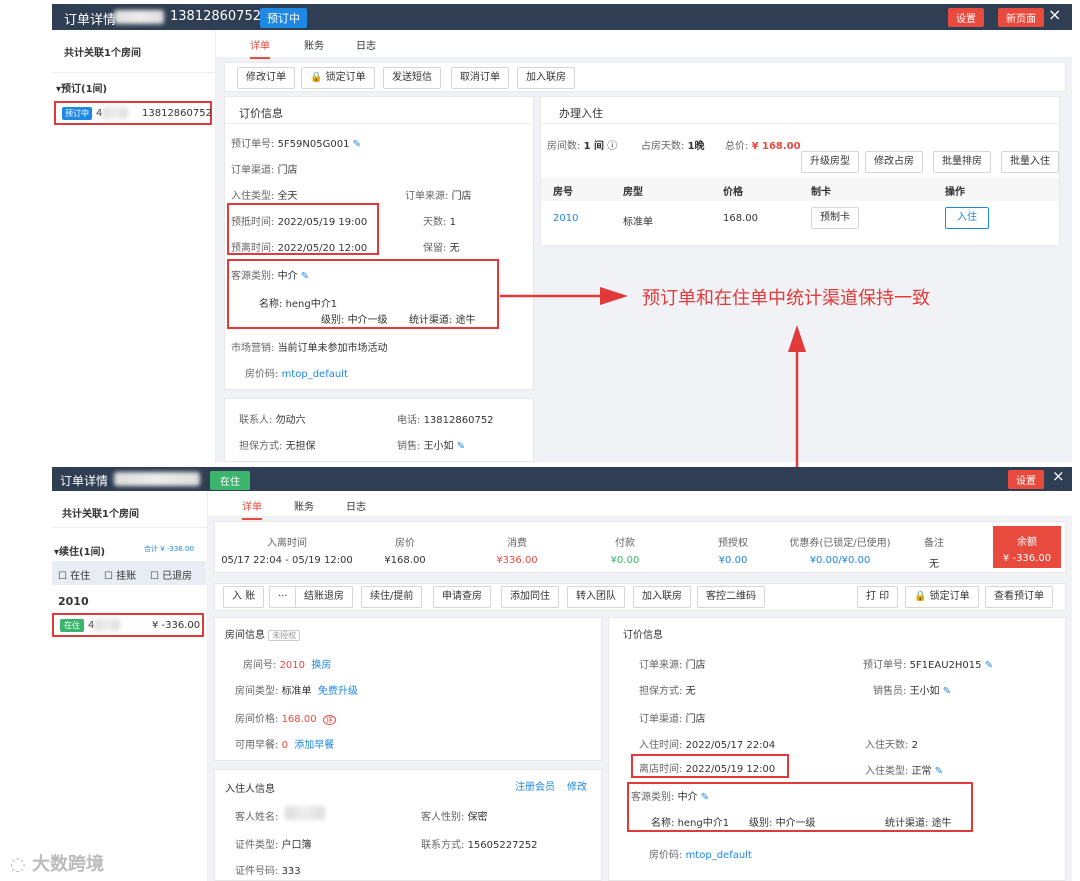 The height and width of the screenshot is (881, 1080). Describe the element at coordinates (120, 574) in the screenshot. I see `filter-charged: ☐ 挂账` at that location.